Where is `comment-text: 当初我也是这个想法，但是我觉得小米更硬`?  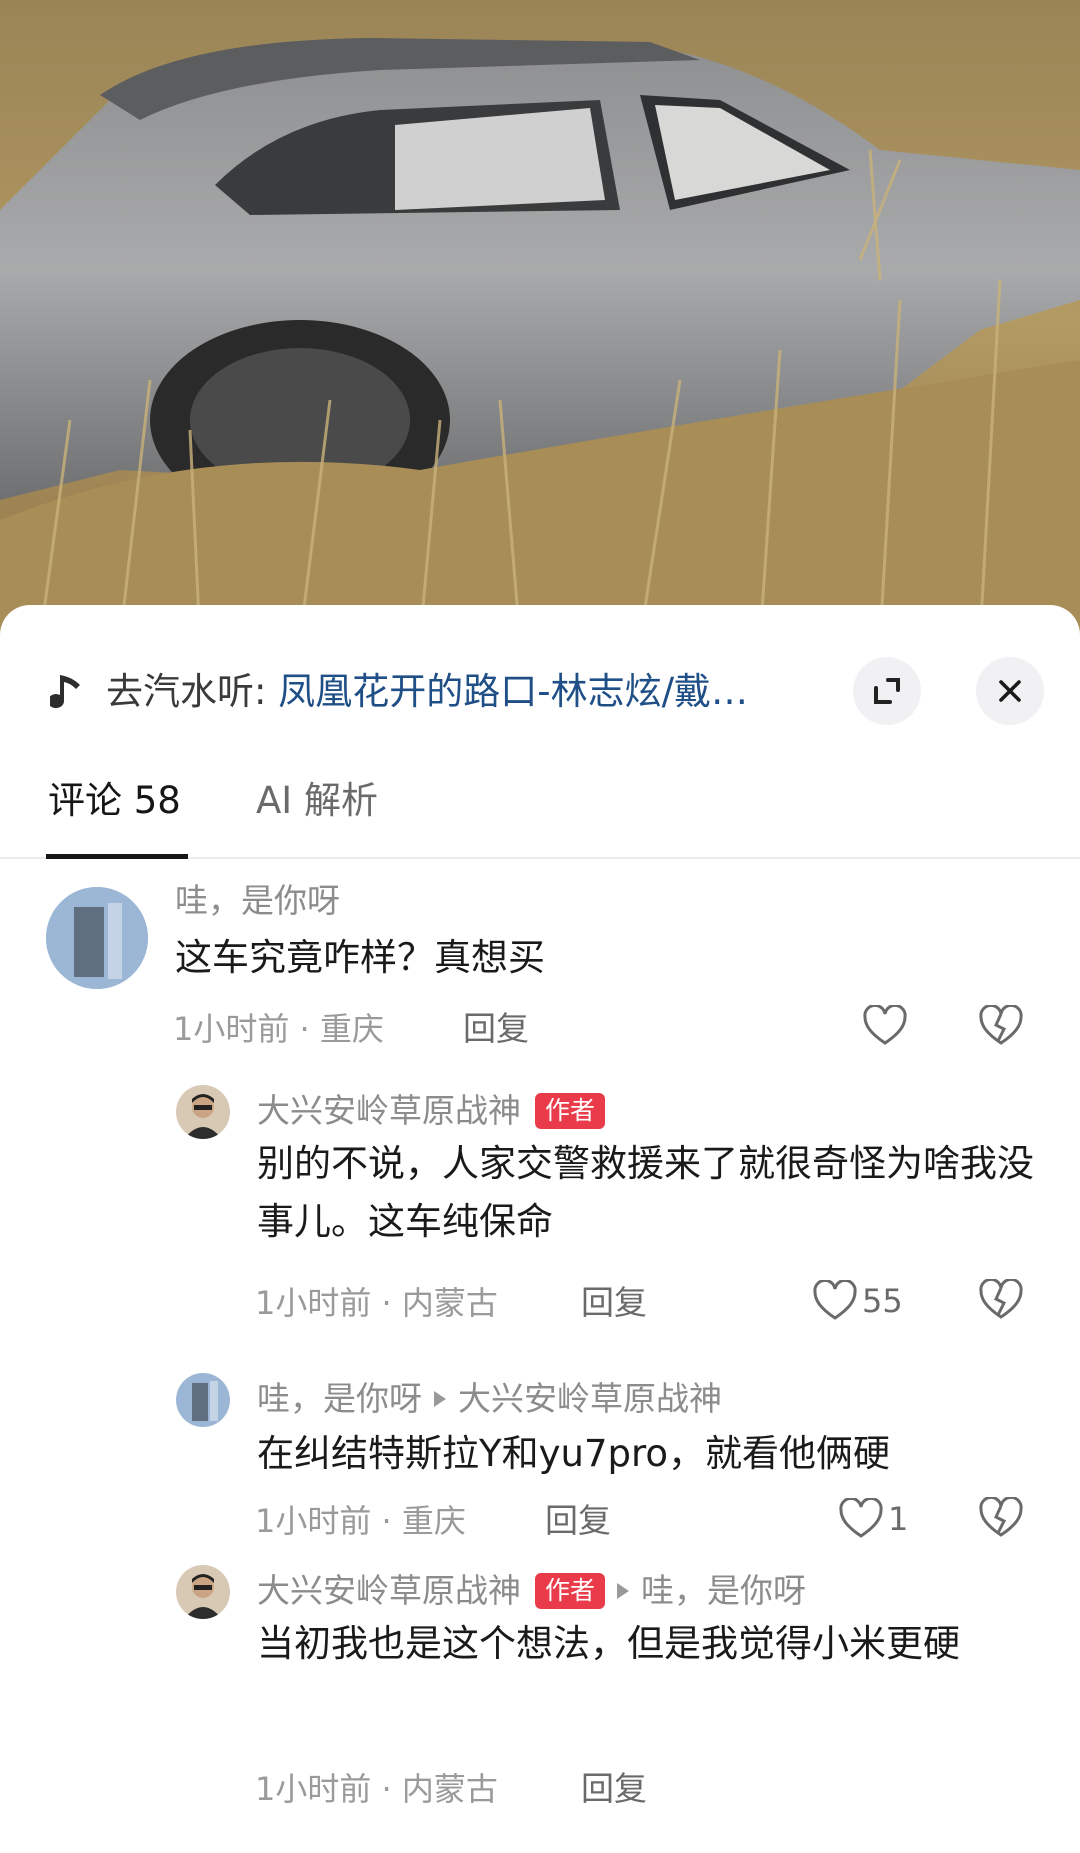 comment-text: 当初我也是这个想法，但是我觉得小米更硬 is located at coordinates (608, 1643).